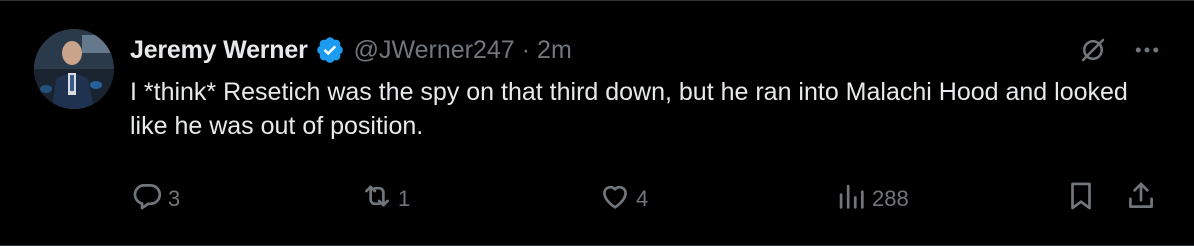  I want to click on retweet-icon, so click(377, 199).